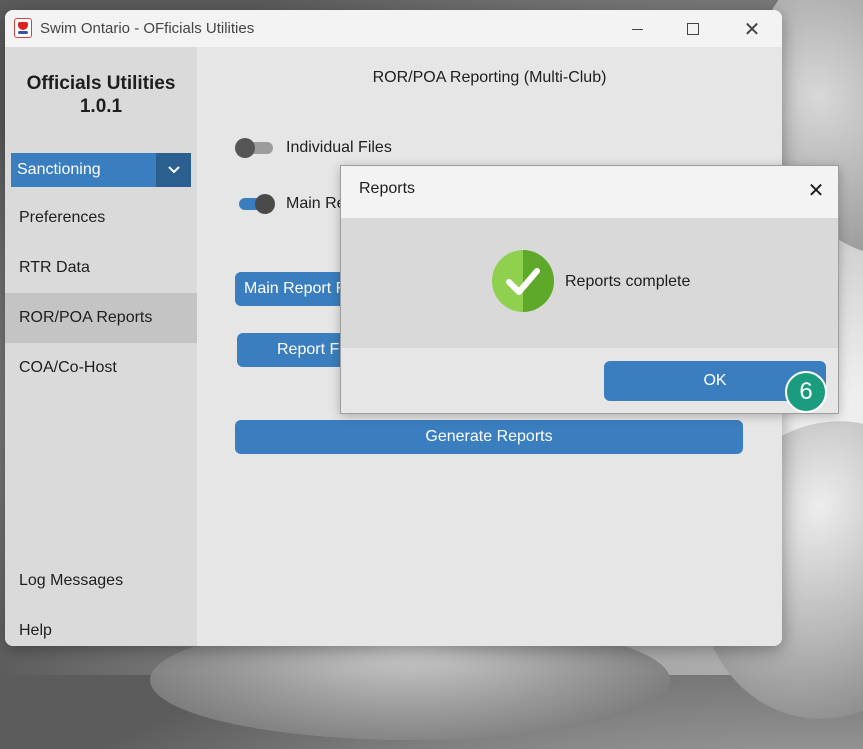 The image size is (863, 749). Describe the element at coordinates (295, 288) in the screenshot. I see `button-label: Main Report F` at that location.